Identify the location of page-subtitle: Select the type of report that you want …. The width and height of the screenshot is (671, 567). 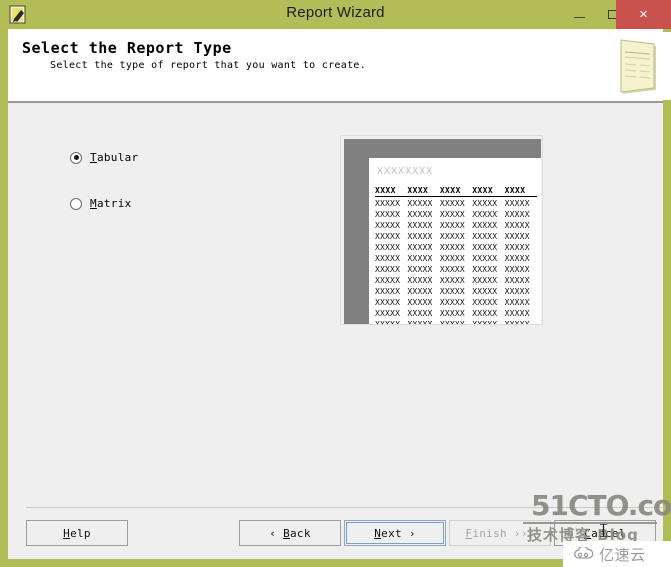
(208, 65).